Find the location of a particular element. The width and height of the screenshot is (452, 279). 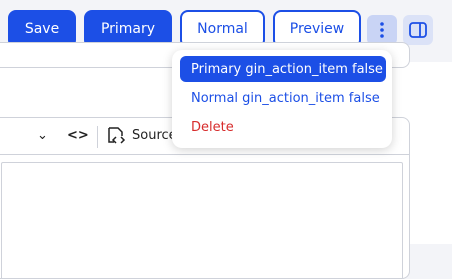

menu-item-primary: Primary gin_action_item false is located at coordinates (283, 69).